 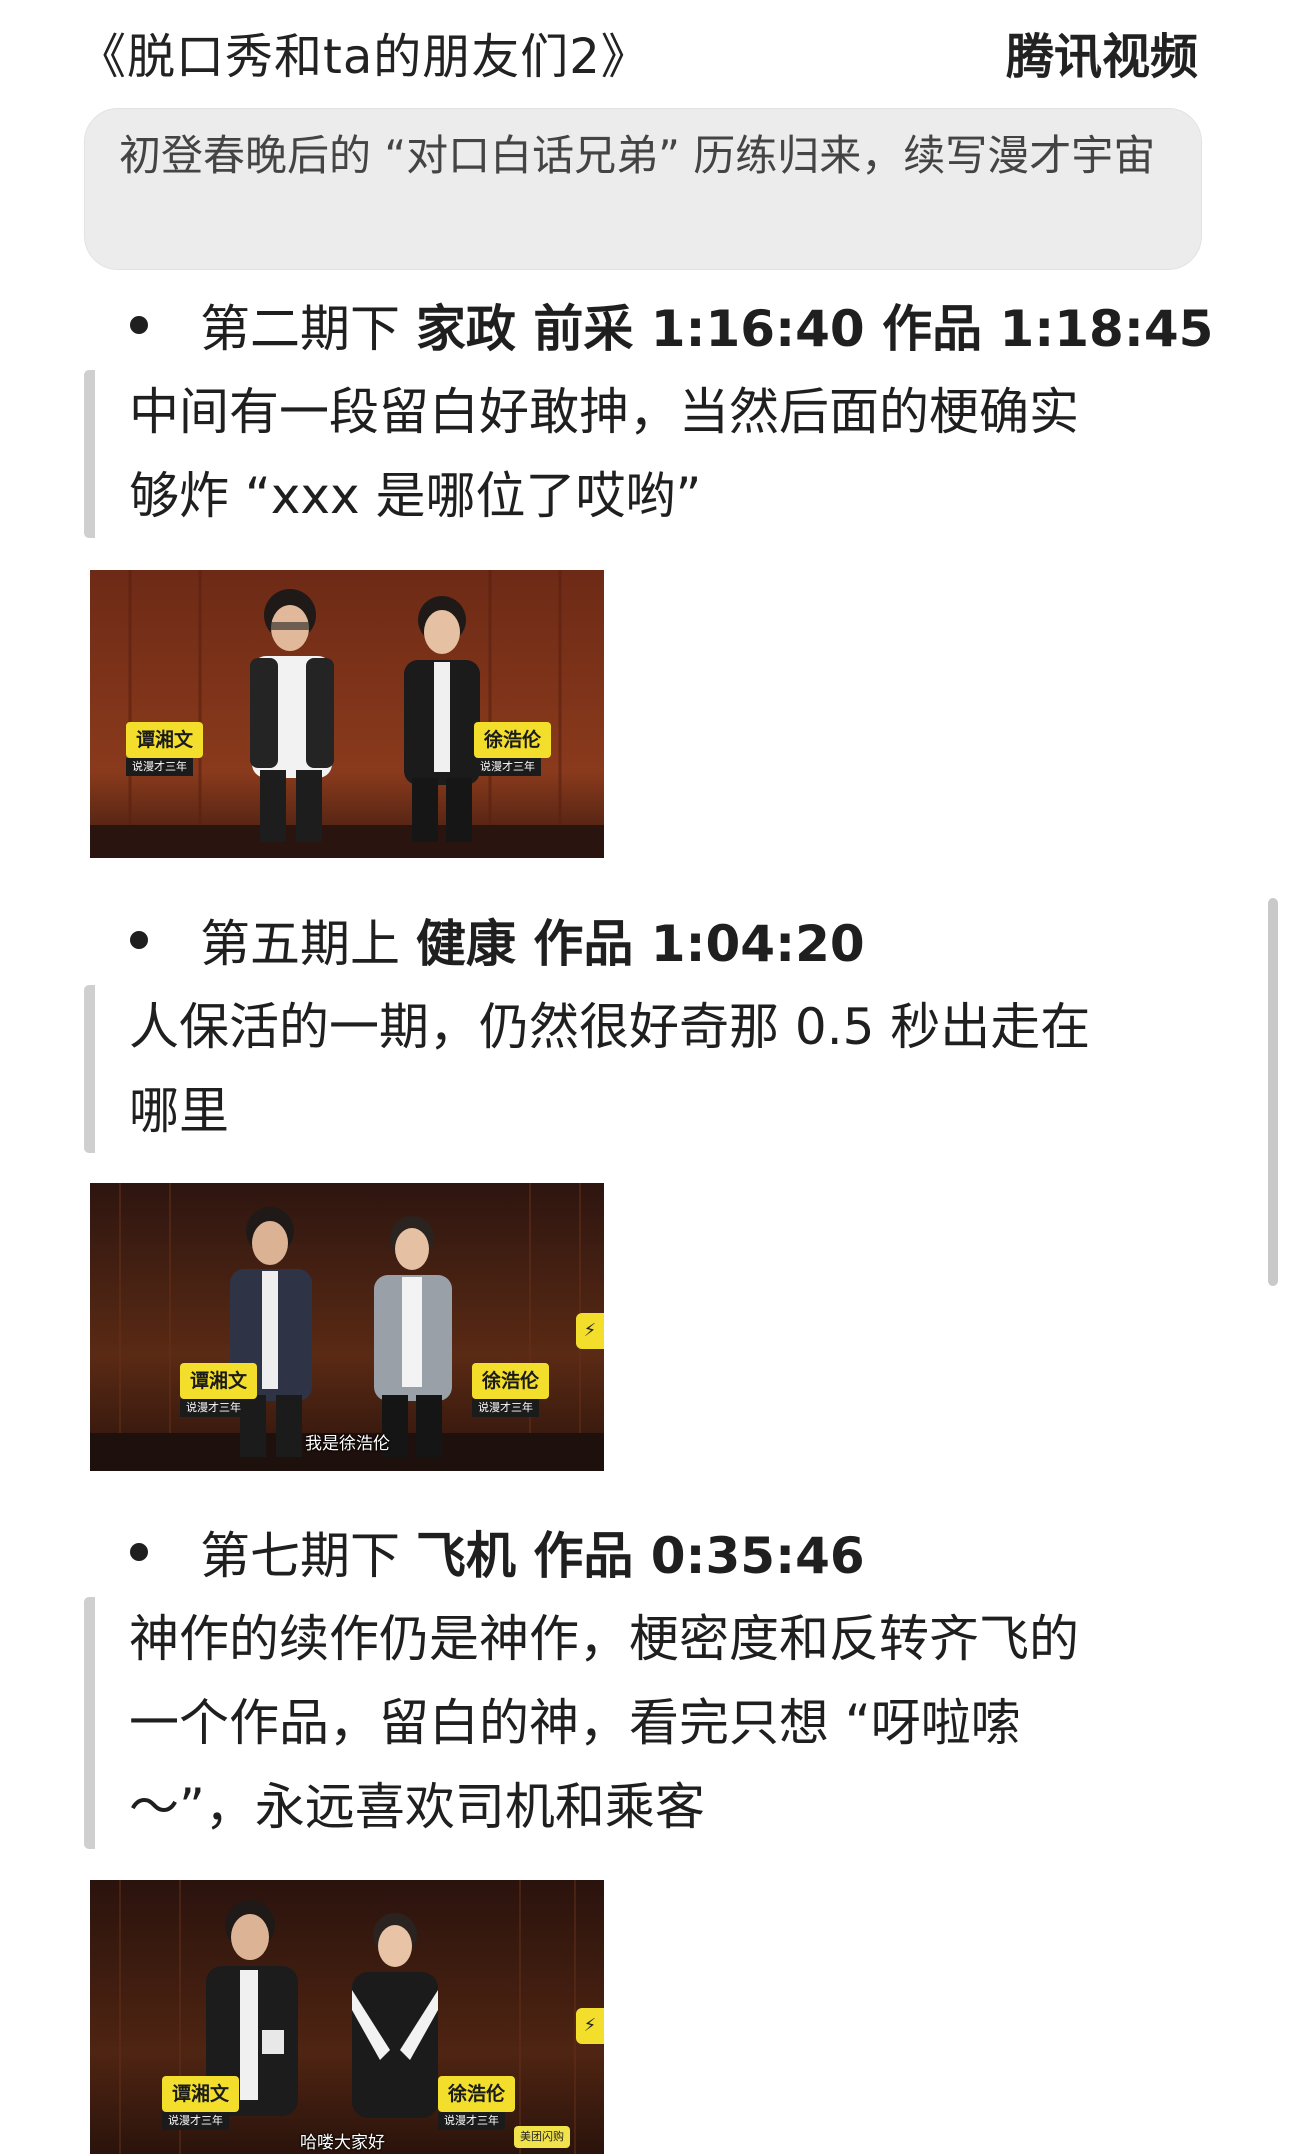 What do you see at coordinates (640, 1556) in the screenshot?
I see `theme-label: 飞机 作品 0:35:46` at bounding box center [640, 1556].